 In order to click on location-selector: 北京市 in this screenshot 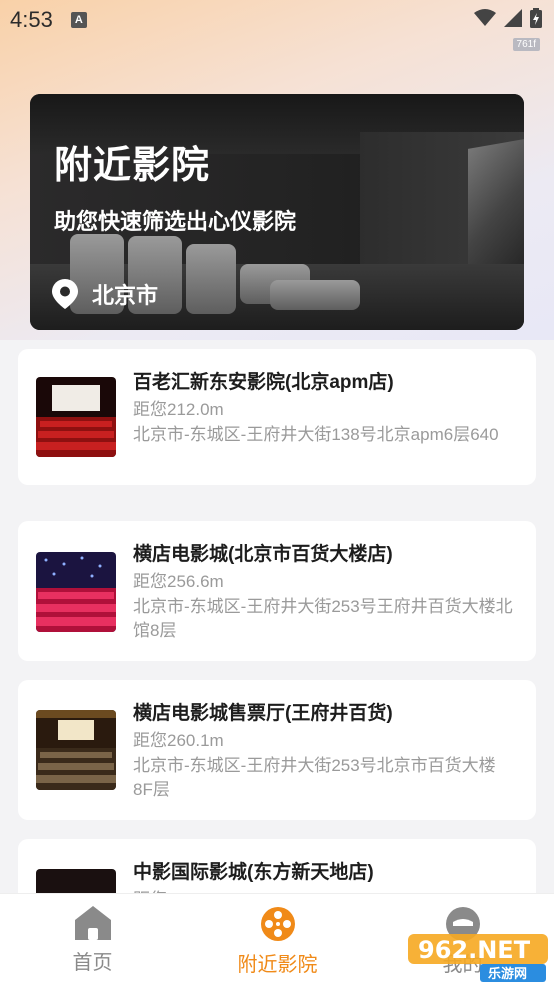, I will do `click(105, 294)`.